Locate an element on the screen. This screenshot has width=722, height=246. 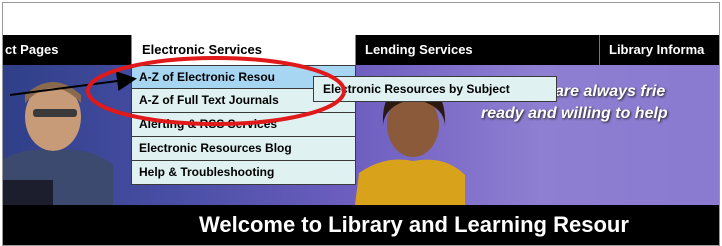
submenu-item-electronic-resources-by-subject: Electronic Resources by Subject is located at coordinates (435, 89).